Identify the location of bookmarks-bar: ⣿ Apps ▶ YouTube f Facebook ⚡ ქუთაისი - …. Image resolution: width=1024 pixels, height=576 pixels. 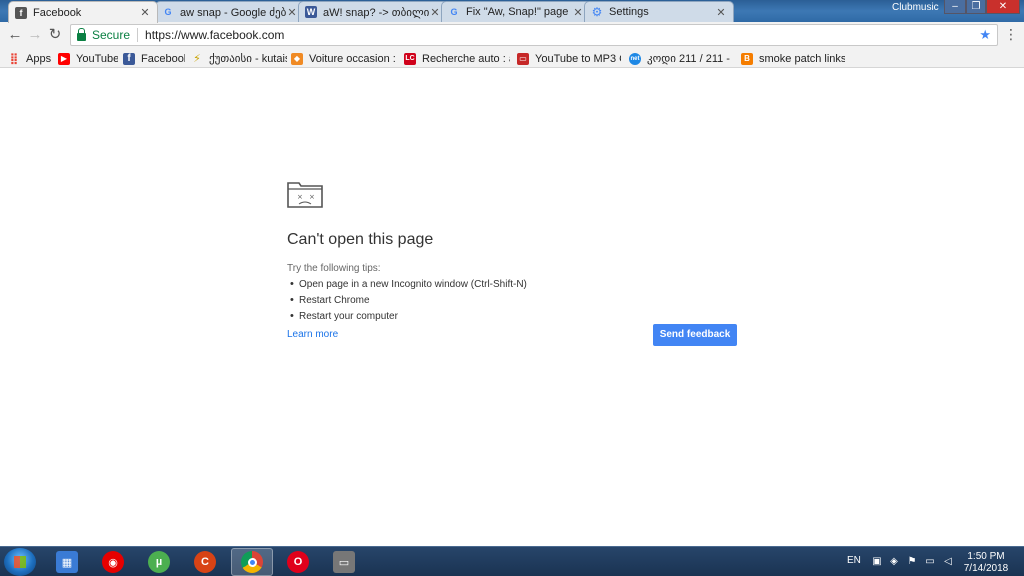
(512, 58).